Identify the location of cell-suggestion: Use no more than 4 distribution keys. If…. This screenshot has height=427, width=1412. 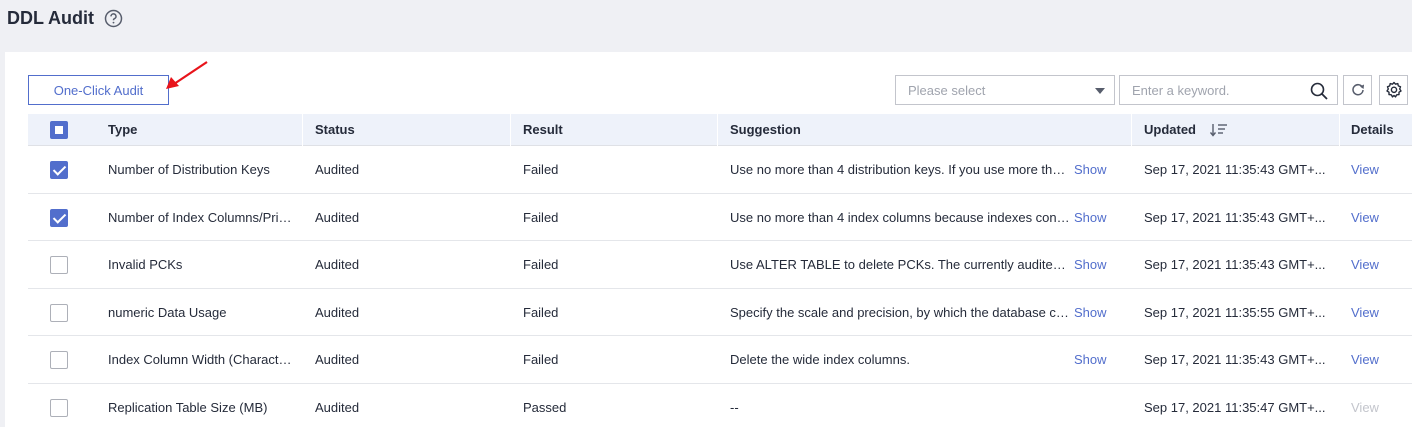
(901, 169).